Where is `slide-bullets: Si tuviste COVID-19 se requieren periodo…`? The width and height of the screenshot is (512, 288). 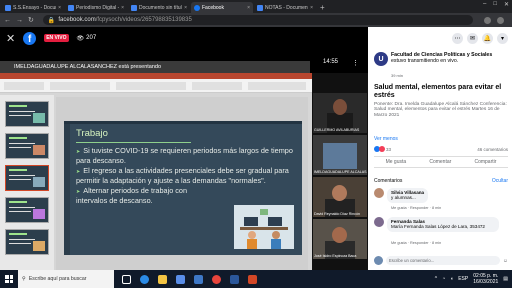
slide-bullets: Si tuviste COVID-19 se requieren periodo… is located at coordinates (187, 177).